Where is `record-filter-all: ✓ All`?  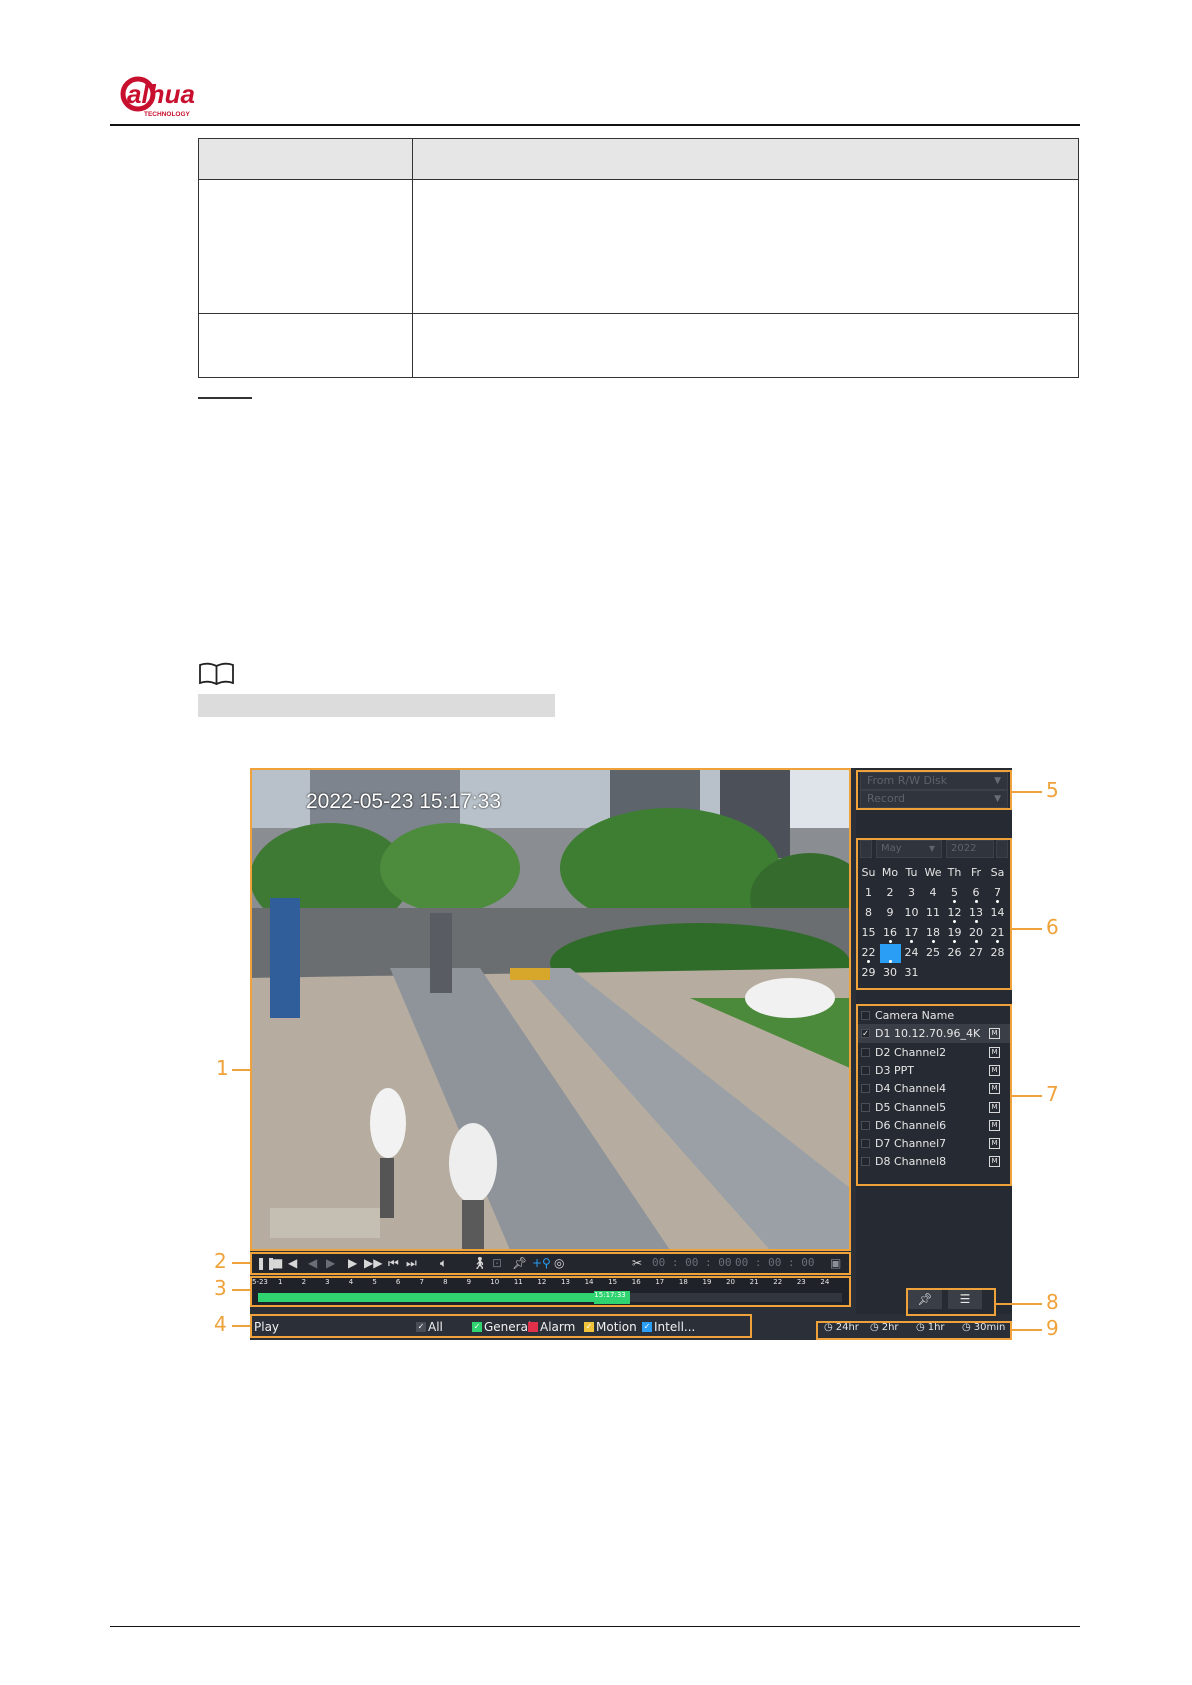 record-filter-all: ✓ All is located at coordinates (429, 1327).